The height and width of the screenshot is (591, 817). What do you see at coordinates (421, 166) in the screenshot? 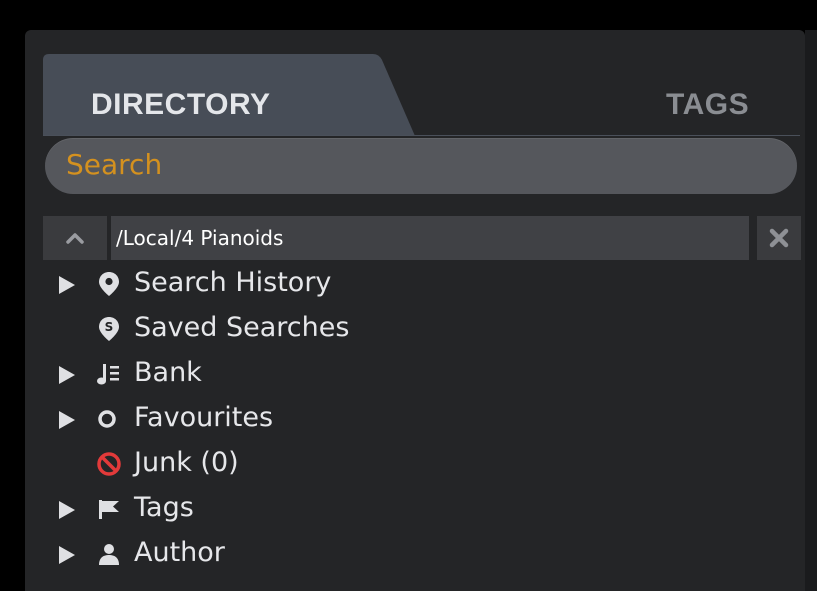
I see `search-input: Search` at bounding box center [421, 166].